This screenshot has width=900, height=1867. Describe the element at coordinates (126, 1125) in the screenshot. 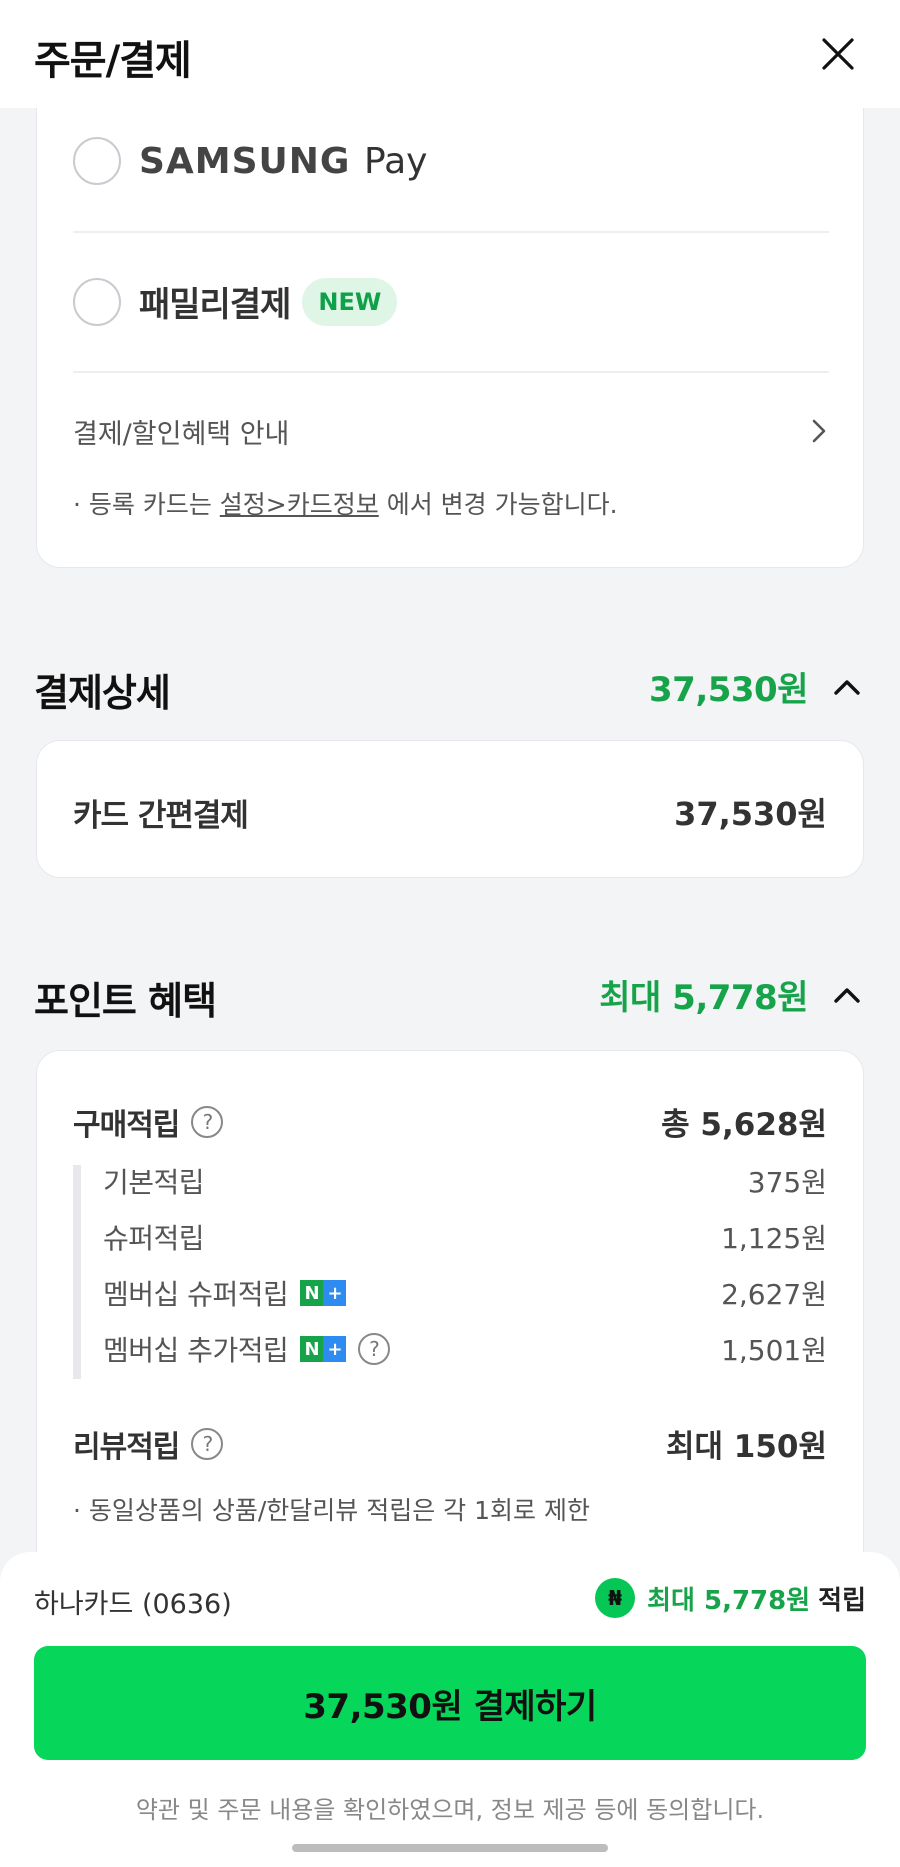

I see `purchase-reward-label: 구매적립` at that location.